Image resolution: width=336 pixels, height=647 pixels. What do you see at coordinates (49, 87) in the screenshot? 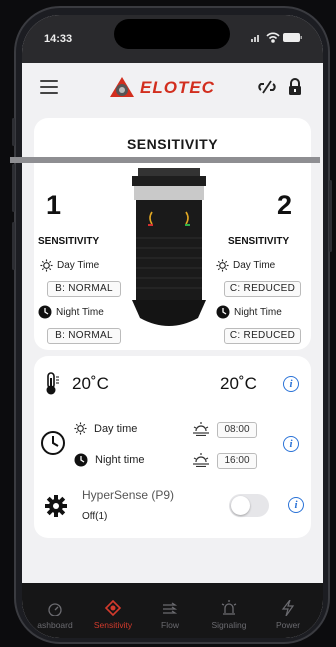
I see `hamburger-icon` at bounding box center [49, 87].